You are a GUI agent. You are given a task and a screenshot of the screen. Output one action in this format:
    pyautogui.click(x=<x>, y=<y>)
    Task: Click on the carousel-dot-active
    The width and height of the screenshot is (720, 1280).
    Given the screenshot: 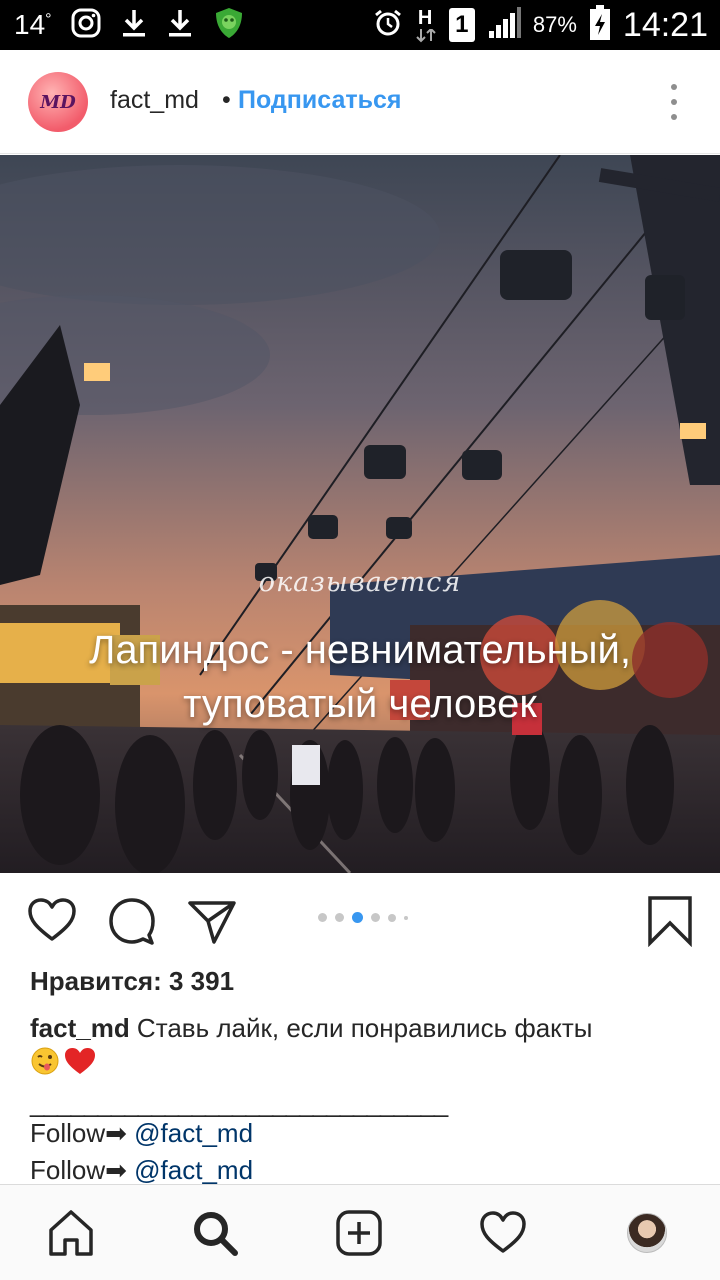 What is the action you would take?
    pyautogui.click(x=357, y=917)
    